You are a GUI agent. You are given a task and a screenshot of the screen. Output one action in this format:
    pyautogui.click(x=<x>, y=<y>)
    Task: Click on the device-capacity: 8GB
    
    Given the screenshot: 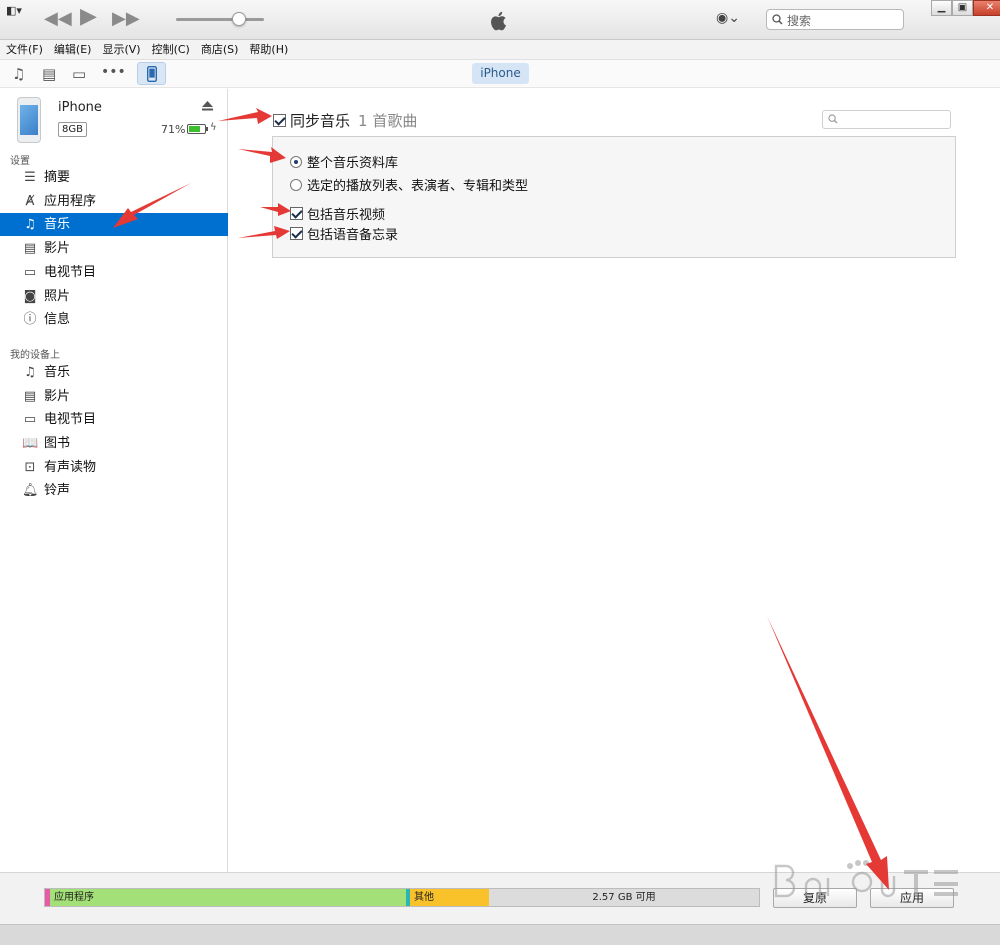 What is the action you would take?
    pyautogui.click(x=72, y=129)
    